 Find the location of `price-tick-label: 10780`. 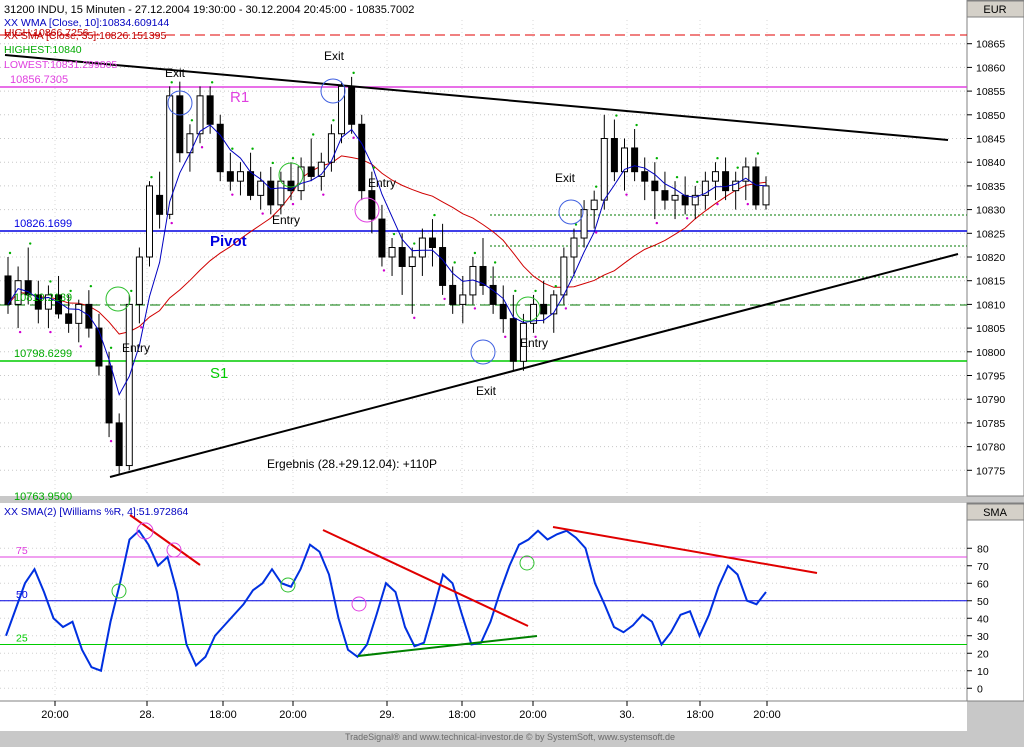

price-tick-label: 10780 is located at coordinates (990, 448).